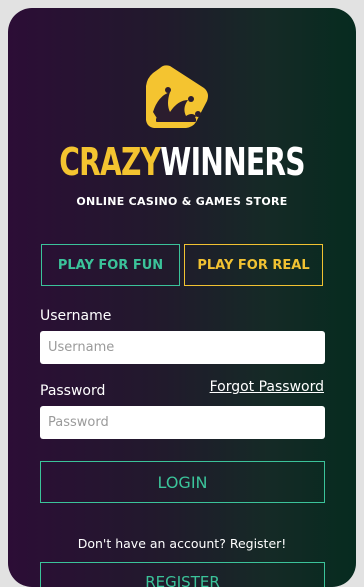 The height and width of the screenshot is (587, 364). What do you see at coordinates (232, 162) in the screenshot?
I see `brand-name-part2: WINNERS` at bounding box center [232, 162].